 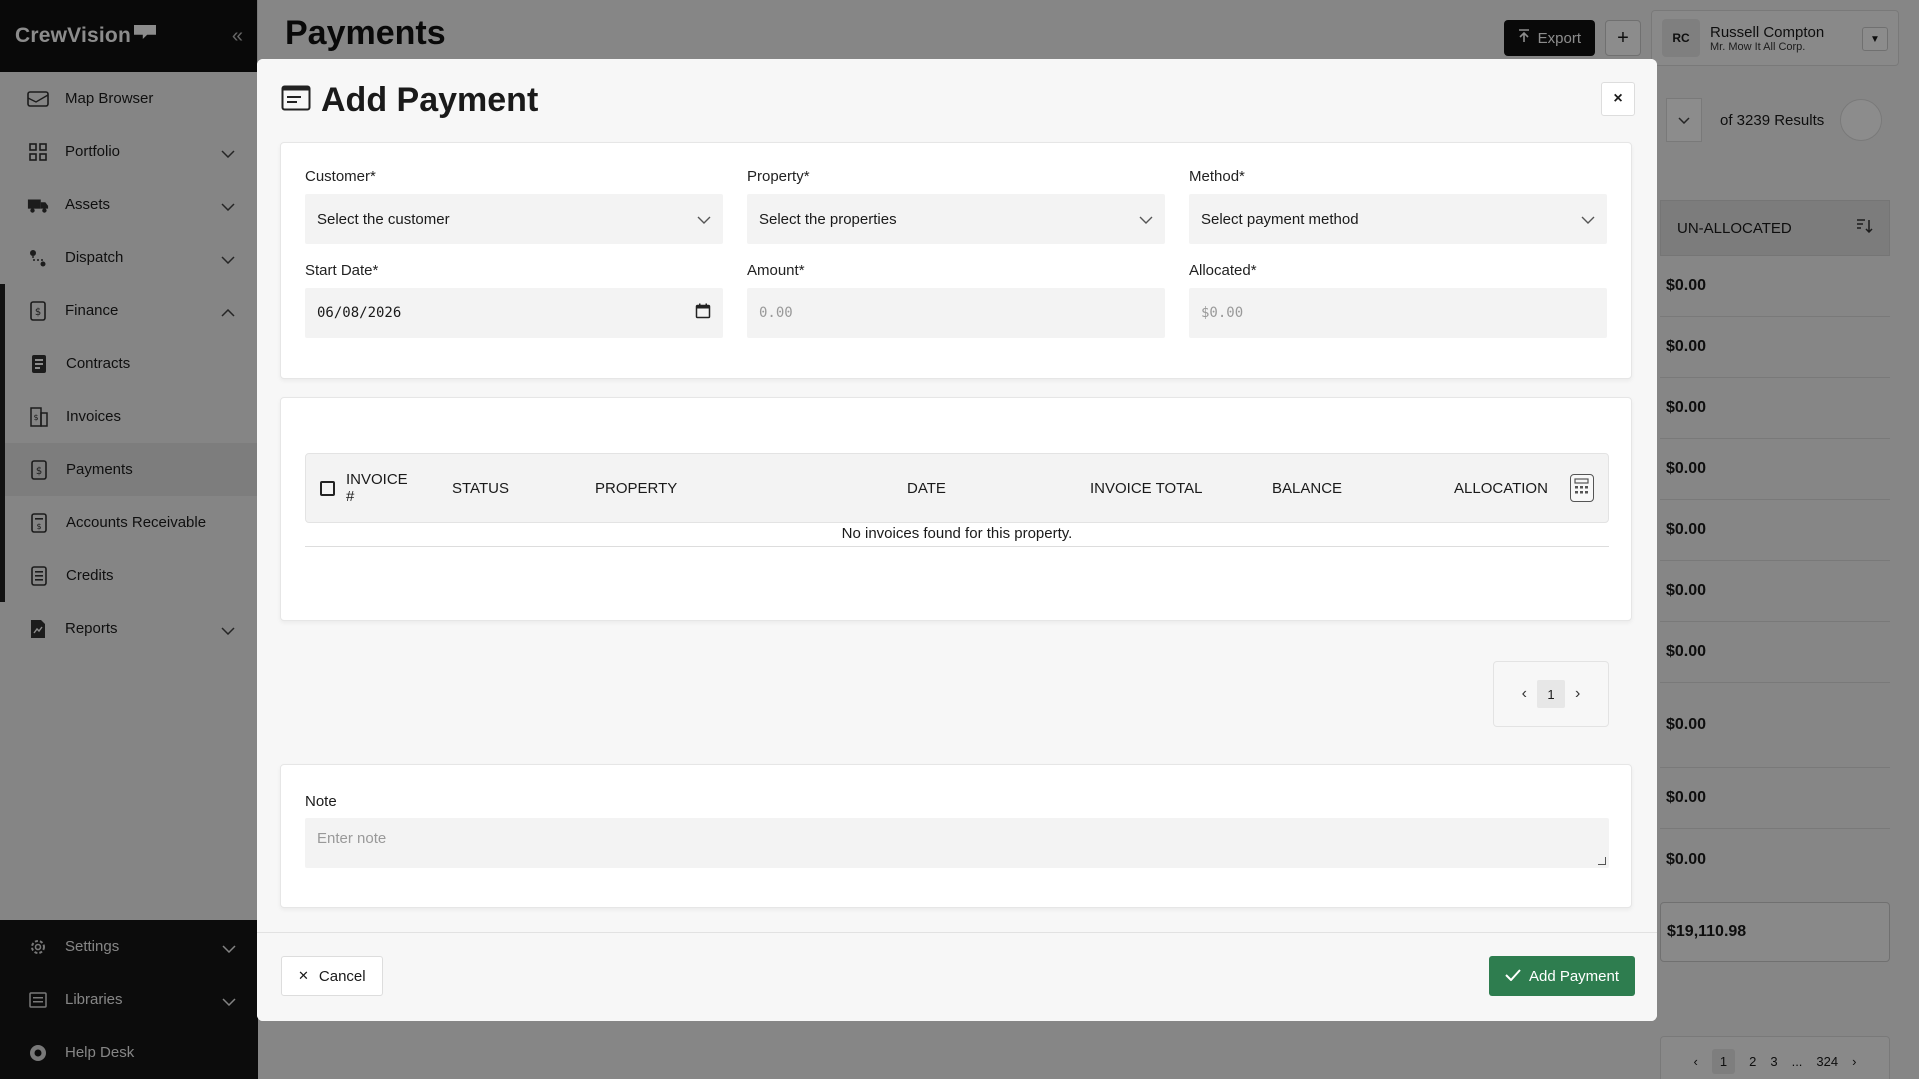 I want to click on allocated-field: Allocated* $0.00, so click(x=1398, y=300).